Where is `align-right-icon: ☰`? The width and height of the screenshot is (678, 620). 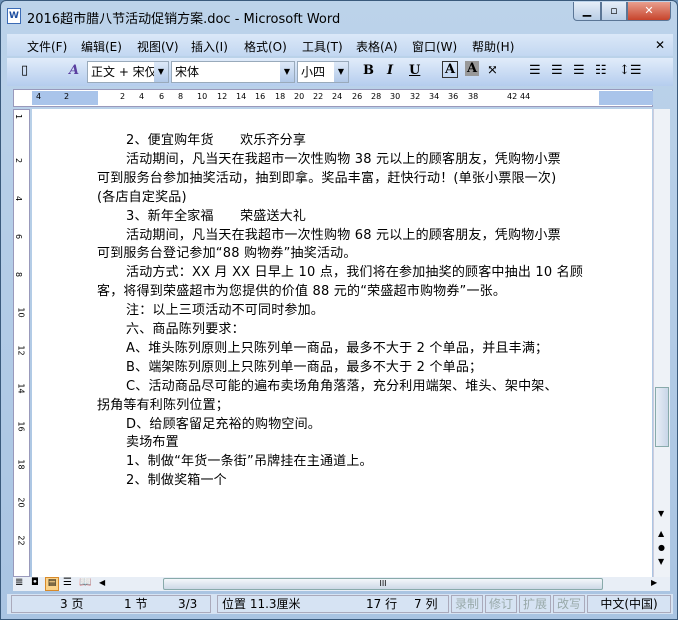 align-right-icon: ☰ is located at coordinates (579, 70).